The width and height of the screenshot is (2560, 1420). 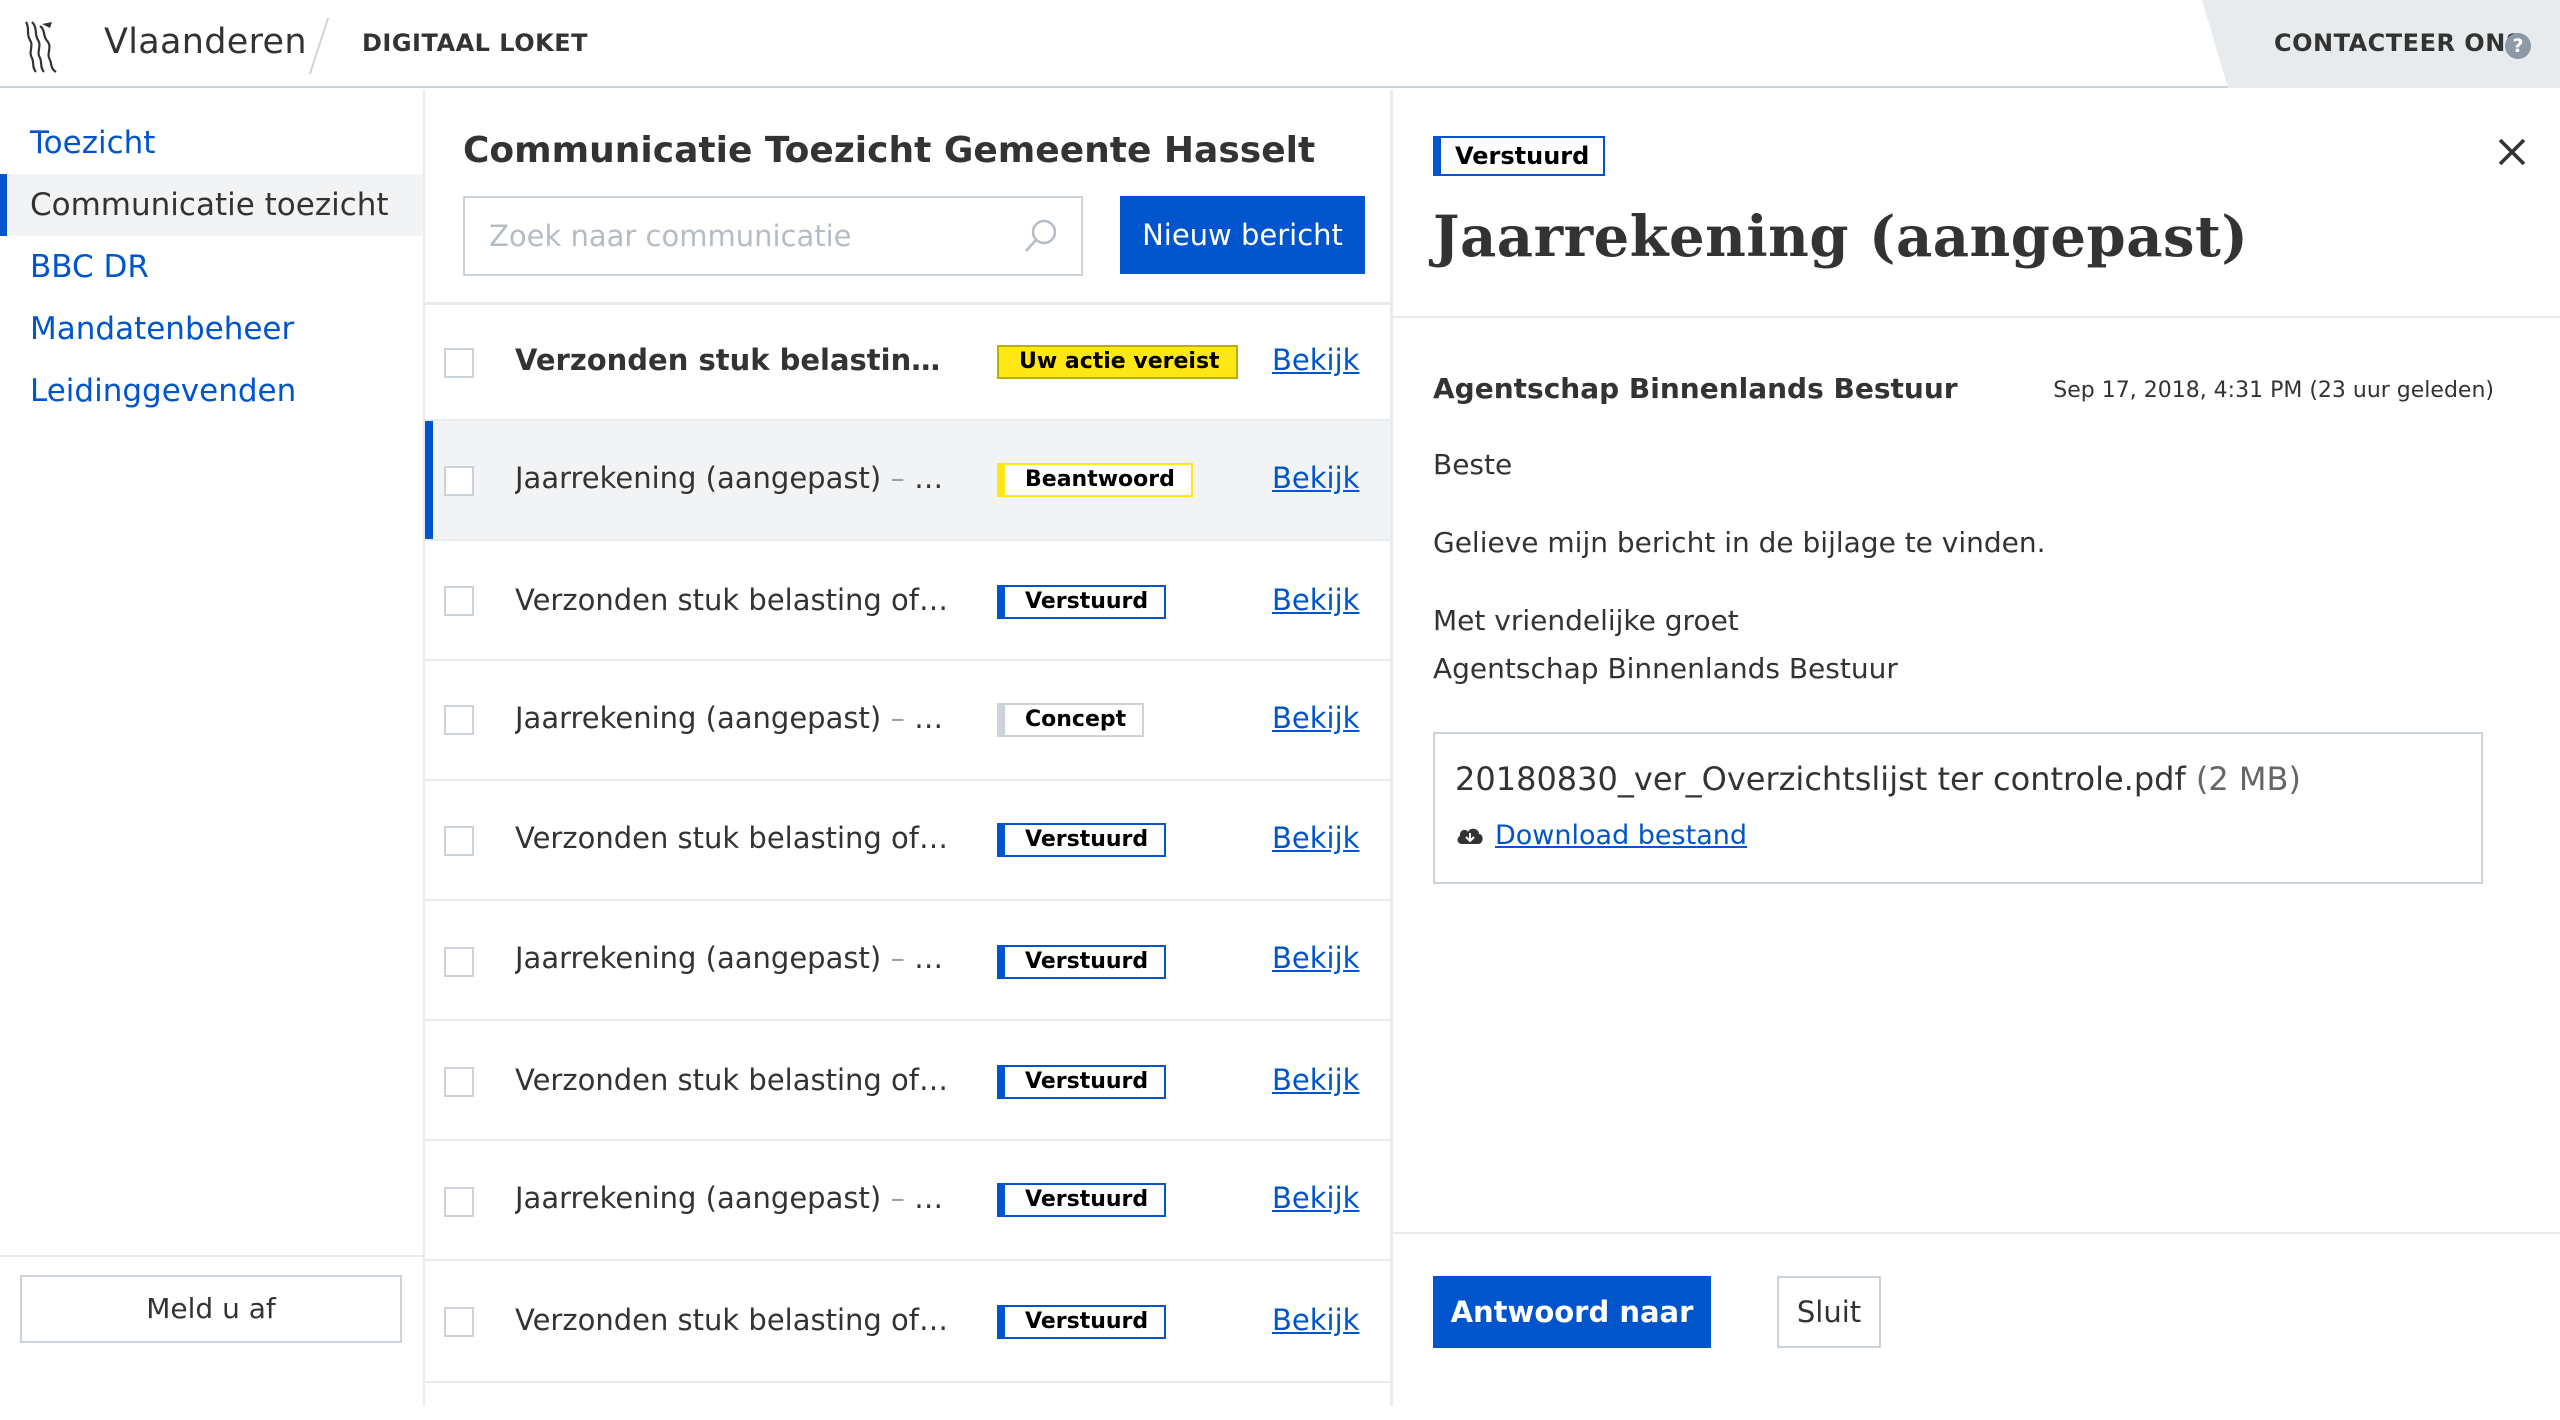 What do you see at coordinates (1976, 317) in the screenshot?
I see `detail-divider` at bounding box center [1976, 317].